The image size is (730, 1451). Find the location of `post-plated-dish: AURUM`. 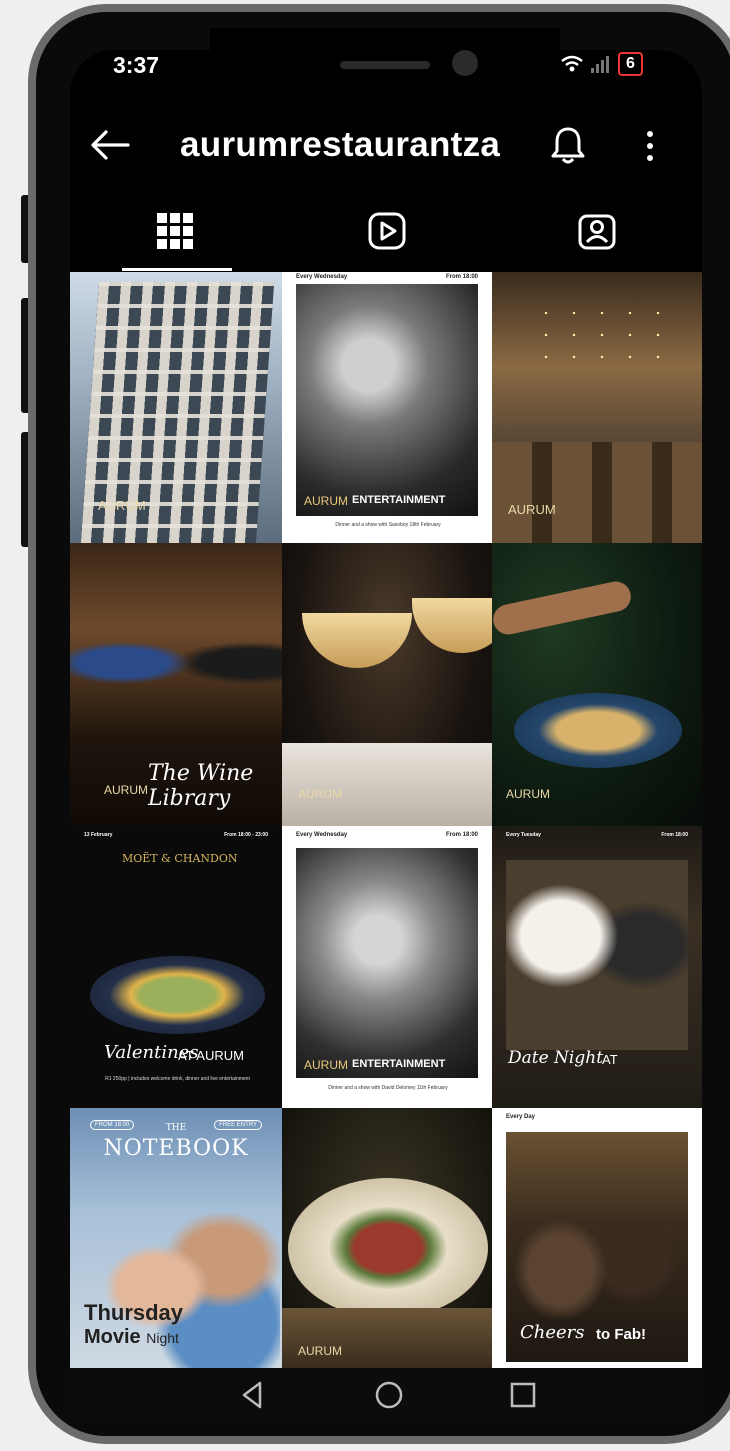

post-plated-dish: AURUM is located at coordinates (387, 1238).